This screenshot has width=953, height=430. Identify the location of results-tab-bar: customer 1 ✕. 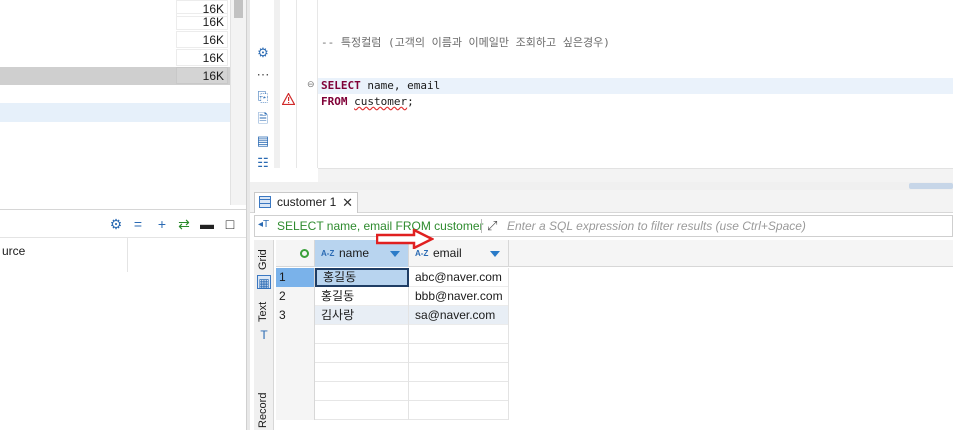
(601, 201).